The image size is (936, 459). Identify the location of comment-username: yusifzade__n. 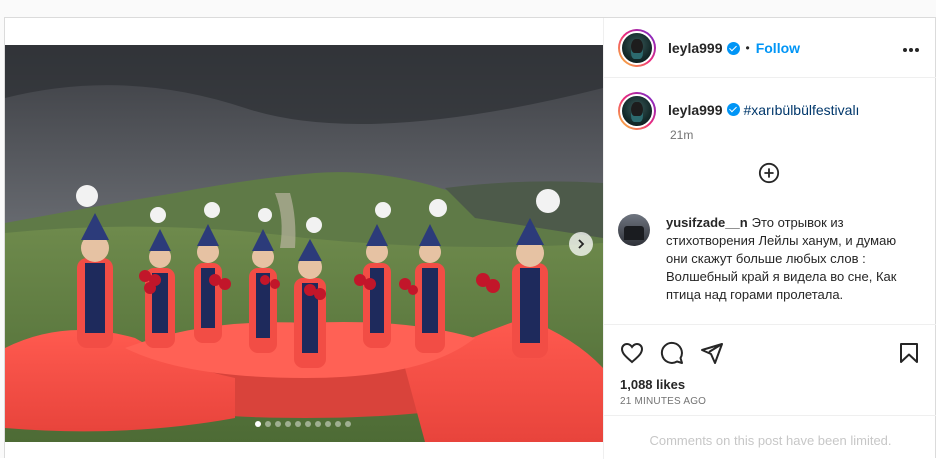
(707, 222).